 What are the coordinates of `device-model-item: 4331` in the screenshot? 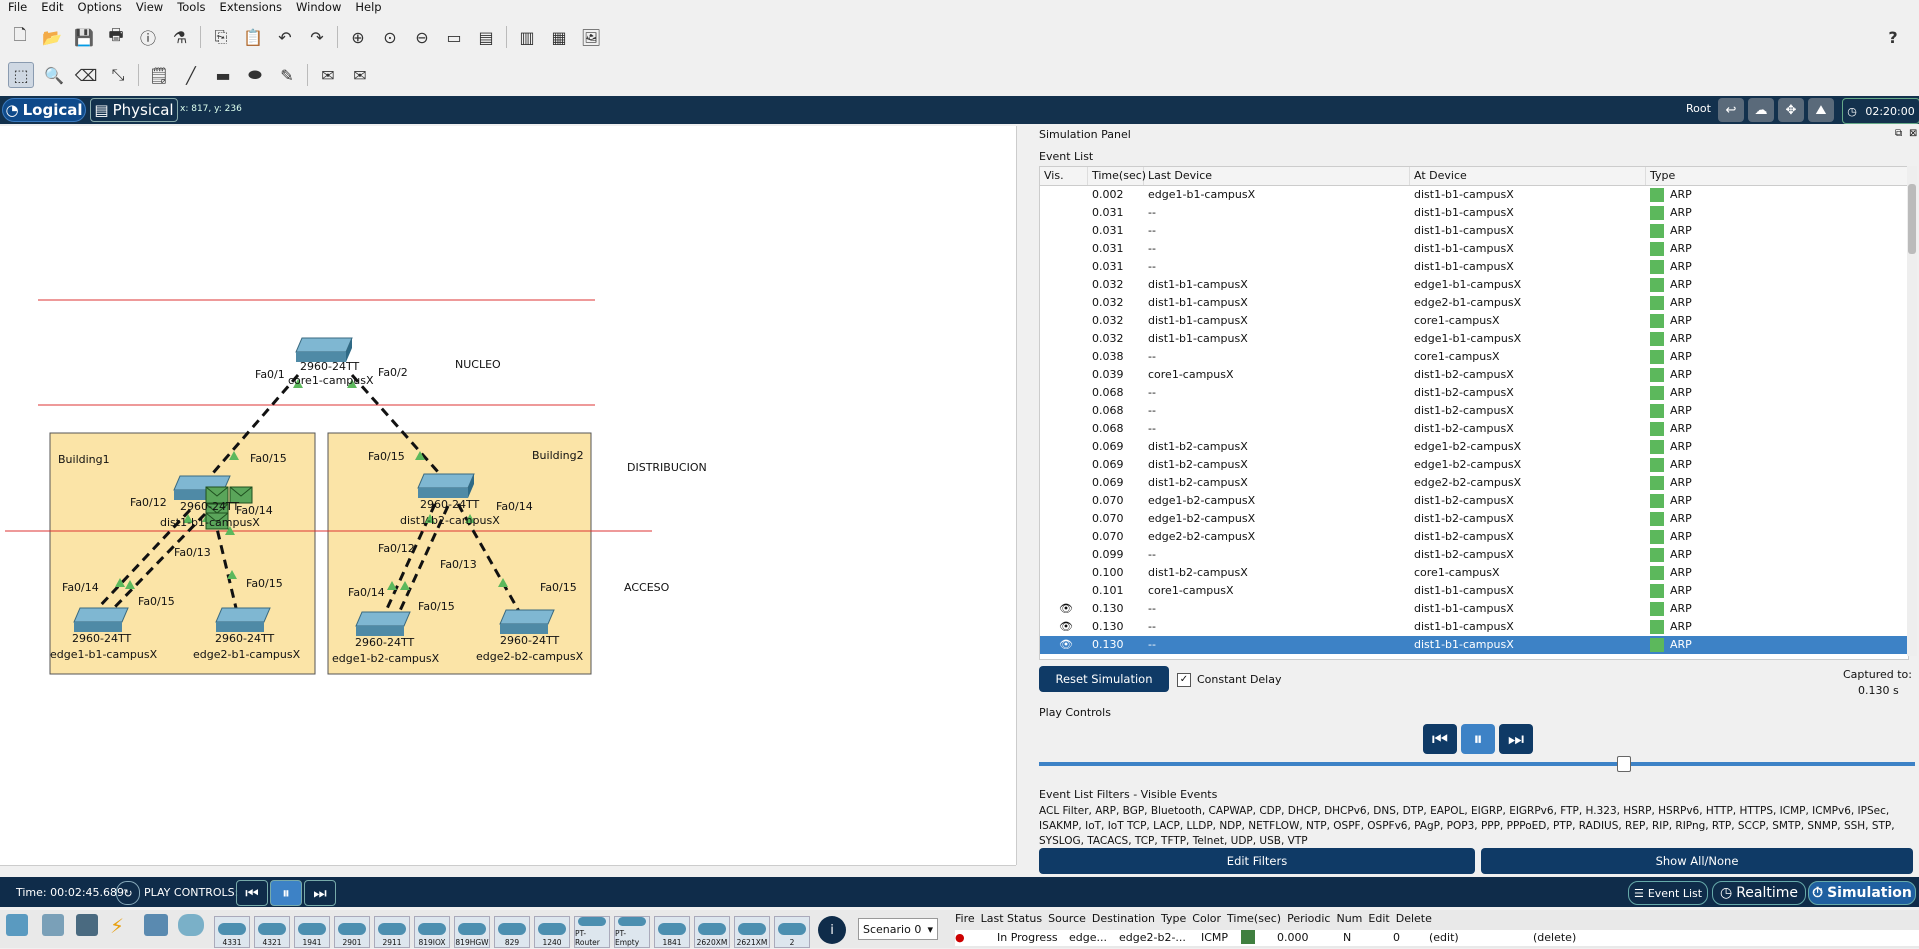 It's located at (232, 932).